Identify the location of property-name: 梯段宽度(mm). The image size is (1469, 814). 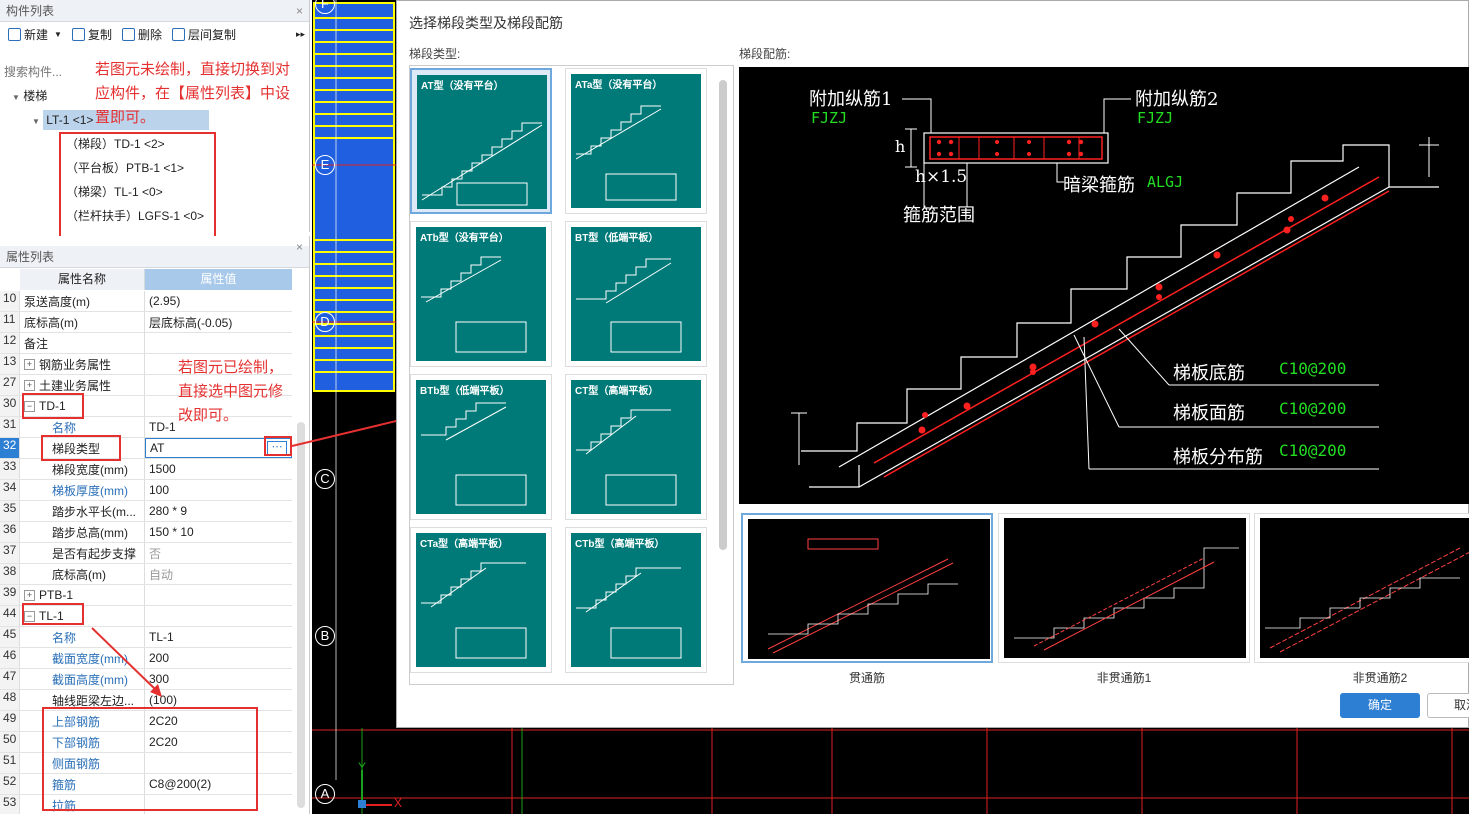
(82, 469).